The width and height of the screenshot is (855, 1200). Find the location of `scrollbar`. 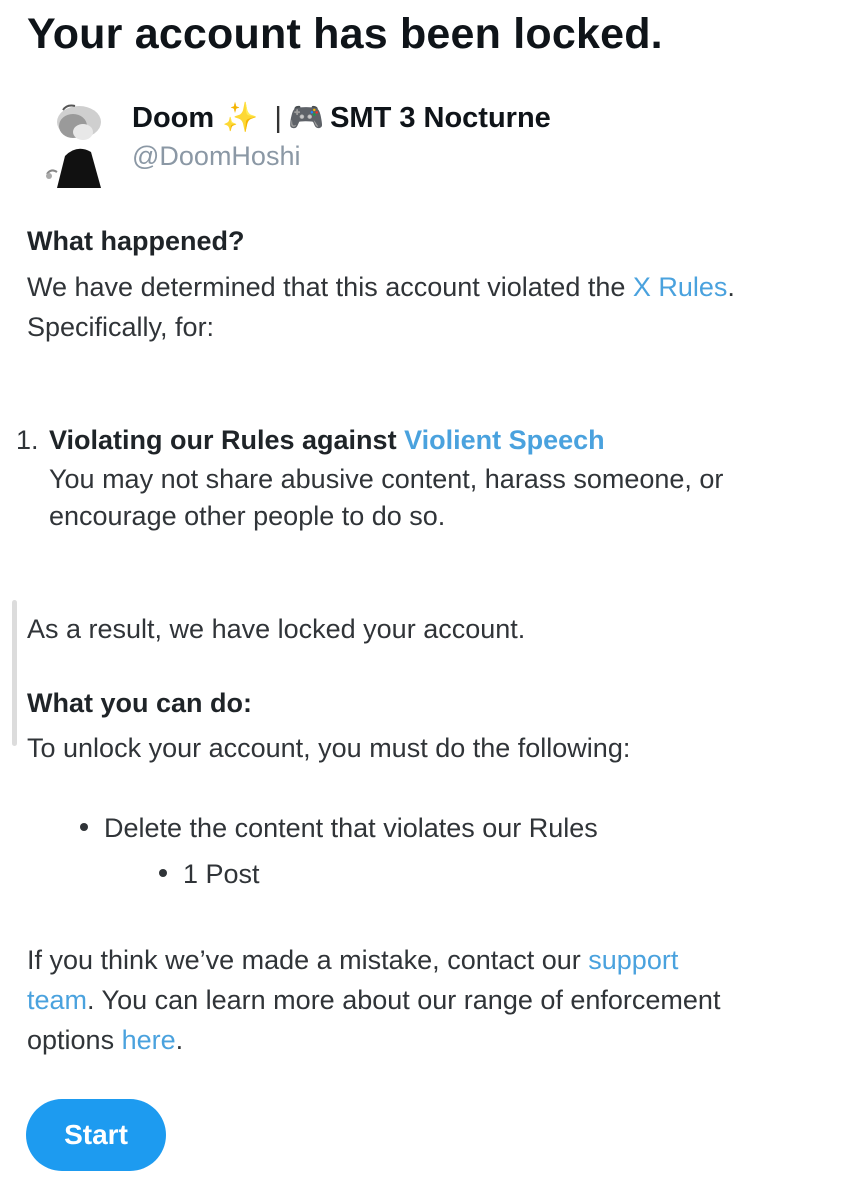

scrollbar is located at coordinates (14, 673).